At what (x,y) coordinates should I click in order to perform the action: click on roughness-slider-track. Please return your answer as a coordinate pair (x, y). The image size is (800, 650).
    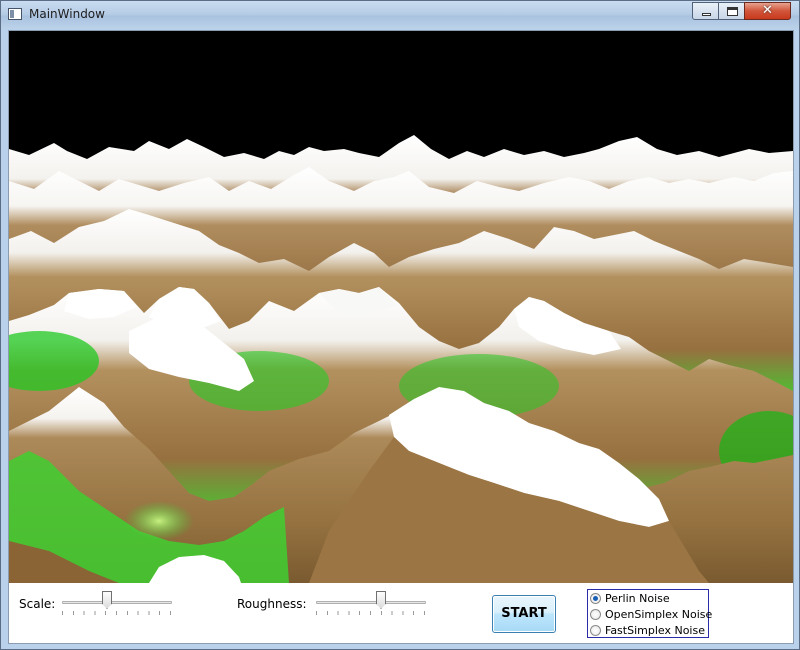
    Looking at the image, I should click on (371, 602).